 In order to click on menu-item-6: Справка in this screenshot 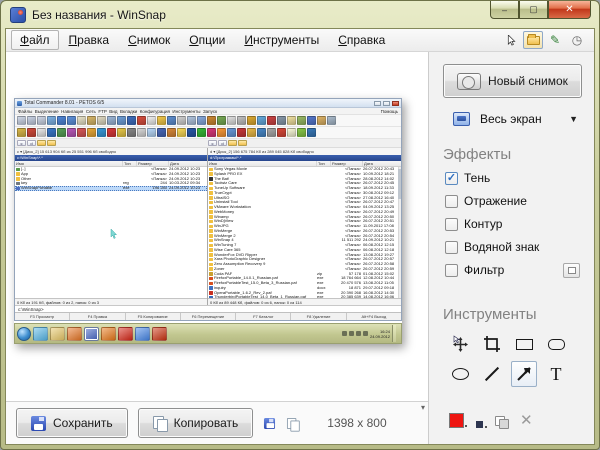, I will do `click(361, 40)`.